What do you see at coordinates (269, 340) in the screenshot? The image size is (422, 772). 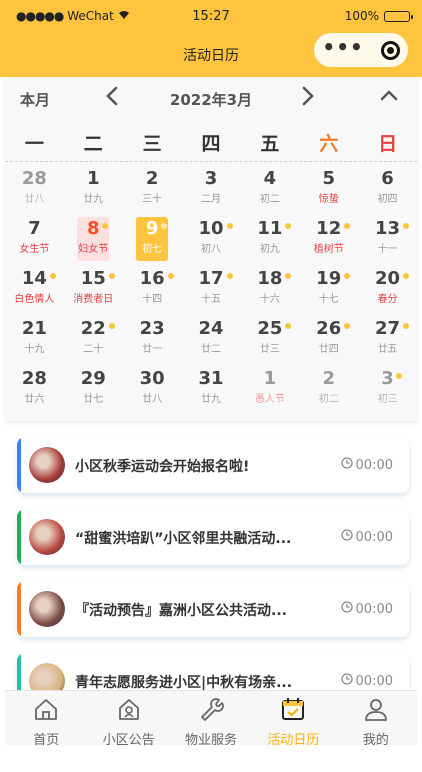 I see `day-cell: 25 廿三` at bounding box center [269, 340].